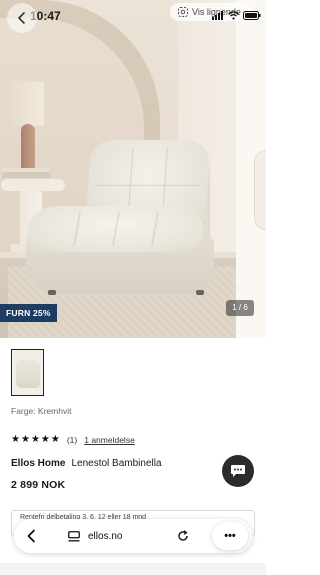 The width and height of the screenshot is (320, 575). I want to click on reload-button, so click(183, 536).